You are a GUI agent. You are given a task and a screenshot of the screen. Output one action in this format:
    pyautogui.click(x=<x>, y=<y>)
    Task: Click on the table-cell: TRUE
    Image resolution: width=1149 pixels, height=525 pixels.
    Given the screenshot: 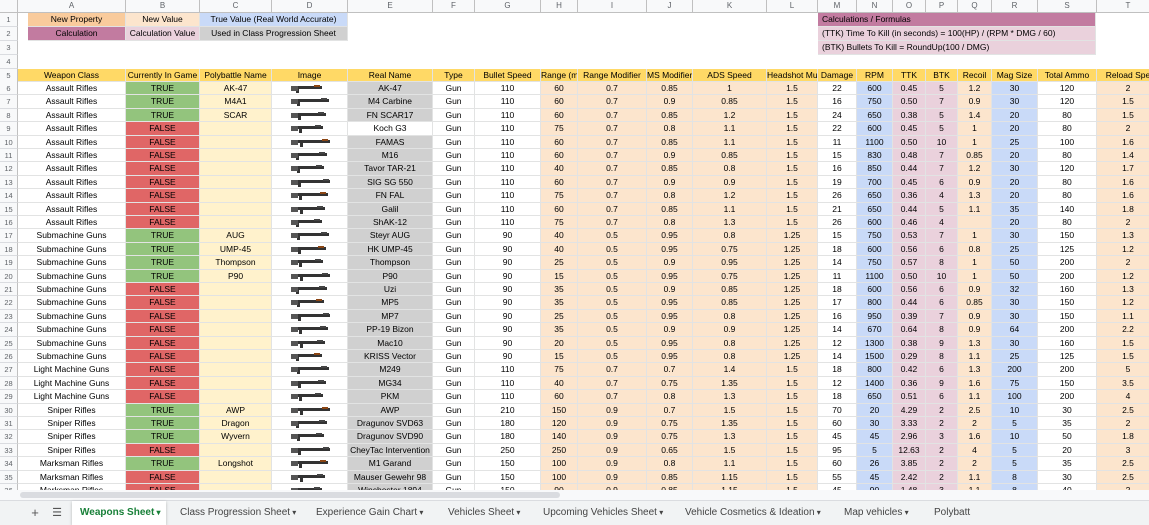 What is the action you would take?
    pyautogui.click(x=163, y=89)
    